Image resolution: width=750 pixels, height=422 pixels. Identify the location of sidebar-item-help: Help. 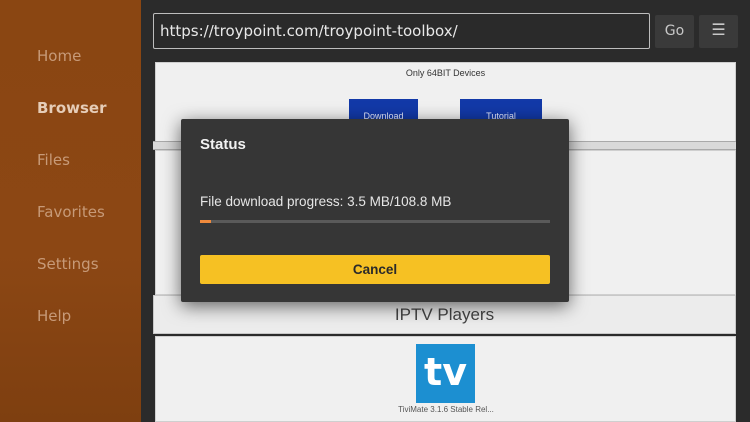
(54, 316).